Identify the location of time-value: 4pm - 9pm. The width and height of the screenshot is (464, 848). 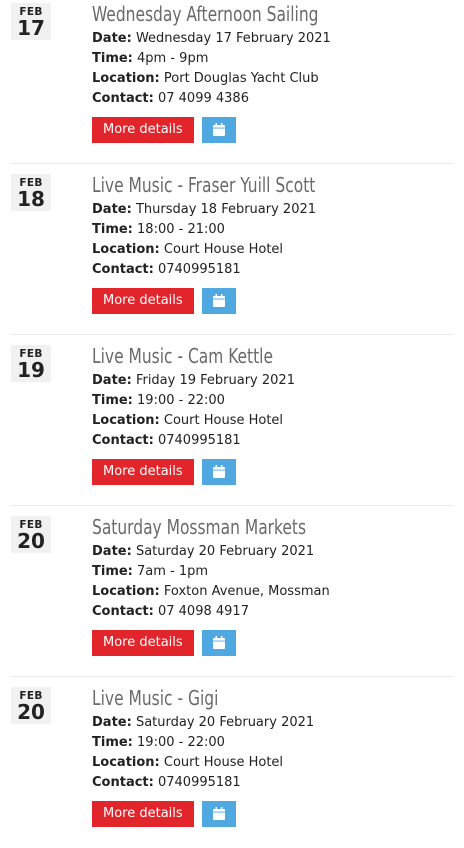
(173, 58).